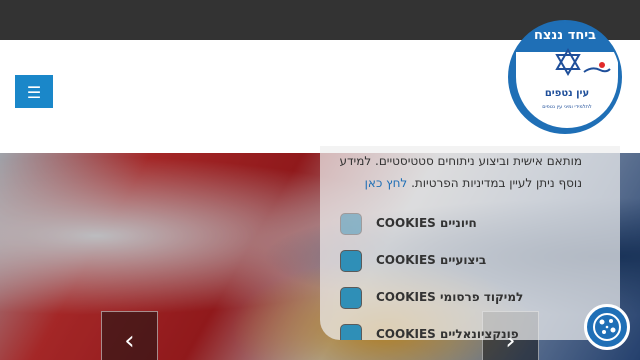  I want to click on cookie-category-label: ביצועיים COOKIES, so click(431, 260).